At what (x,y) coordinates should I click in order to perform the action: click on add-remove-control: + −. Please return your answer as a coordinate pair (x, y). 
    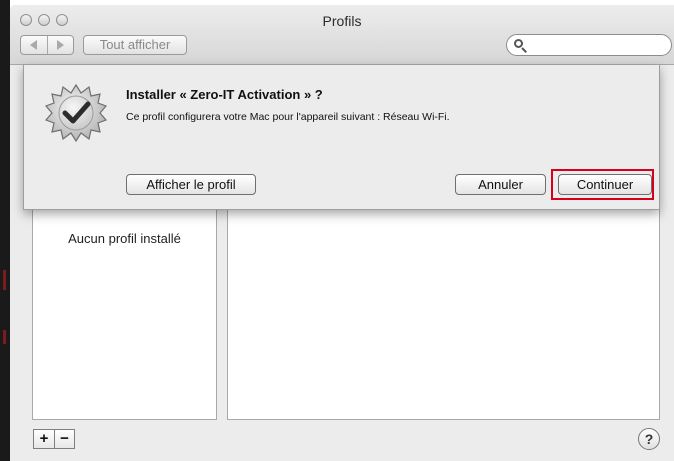
    Looking at the image, I should click on (54, 439).